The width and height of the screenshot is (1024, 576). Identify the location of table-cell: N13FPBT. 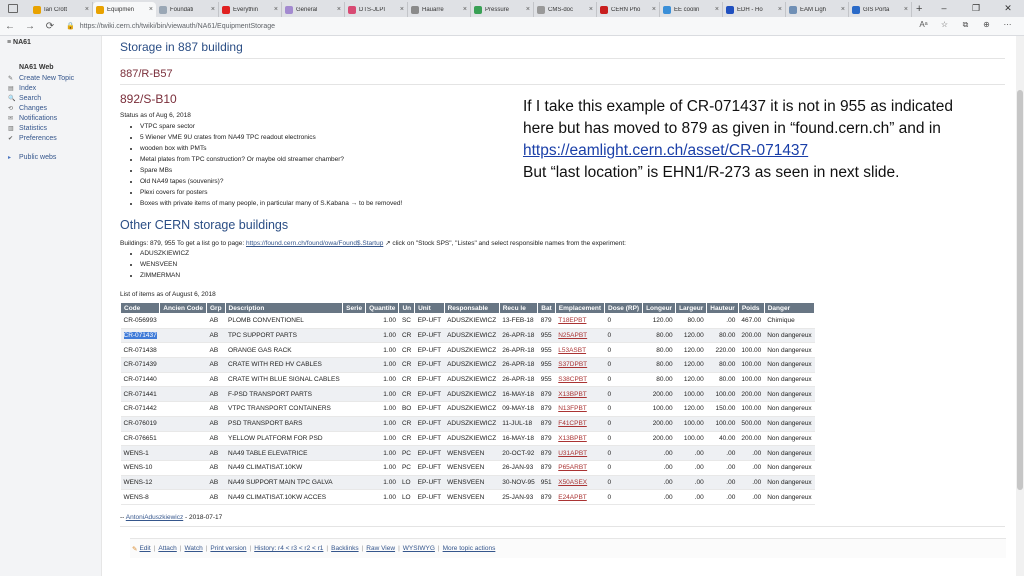
(580, 409).